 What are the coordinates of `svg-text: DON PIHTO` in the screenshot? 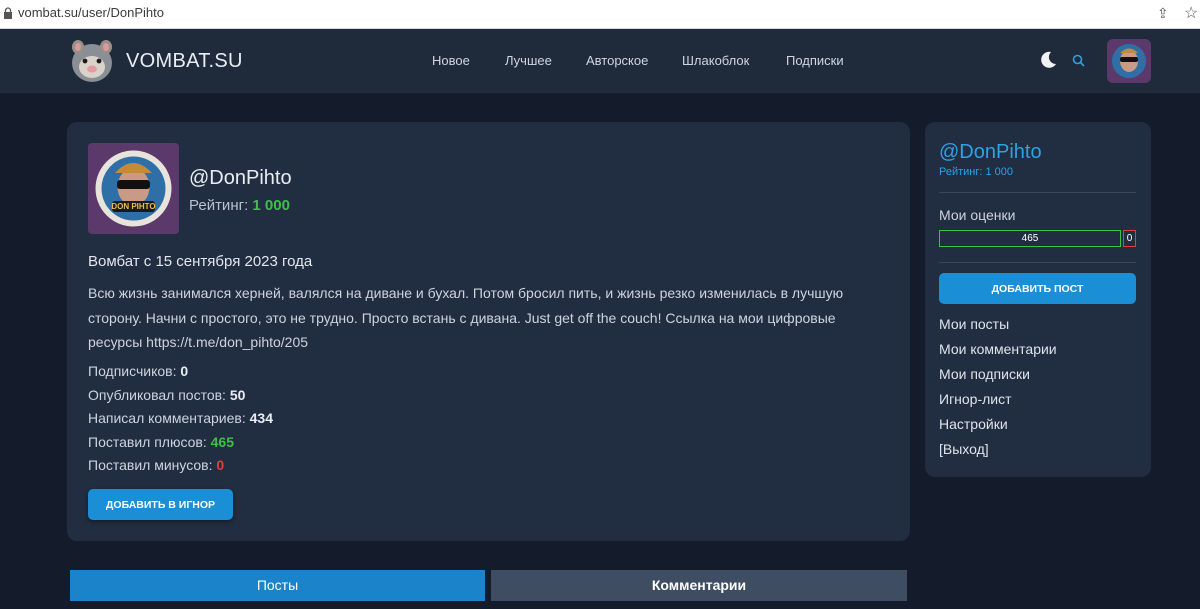 It's located at (133, 206).